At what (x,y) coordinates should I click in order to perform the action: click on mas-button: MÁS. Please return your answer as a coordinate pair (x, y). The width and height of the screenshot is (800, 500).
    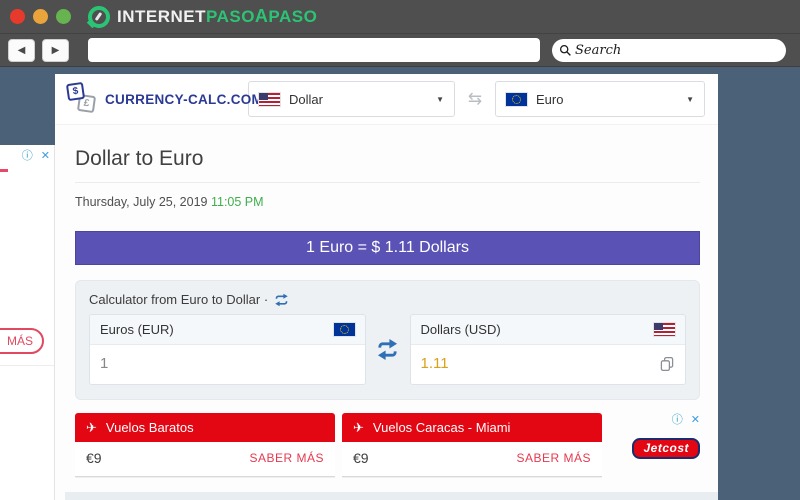
    Looking at the image, I should click on (22, 341).